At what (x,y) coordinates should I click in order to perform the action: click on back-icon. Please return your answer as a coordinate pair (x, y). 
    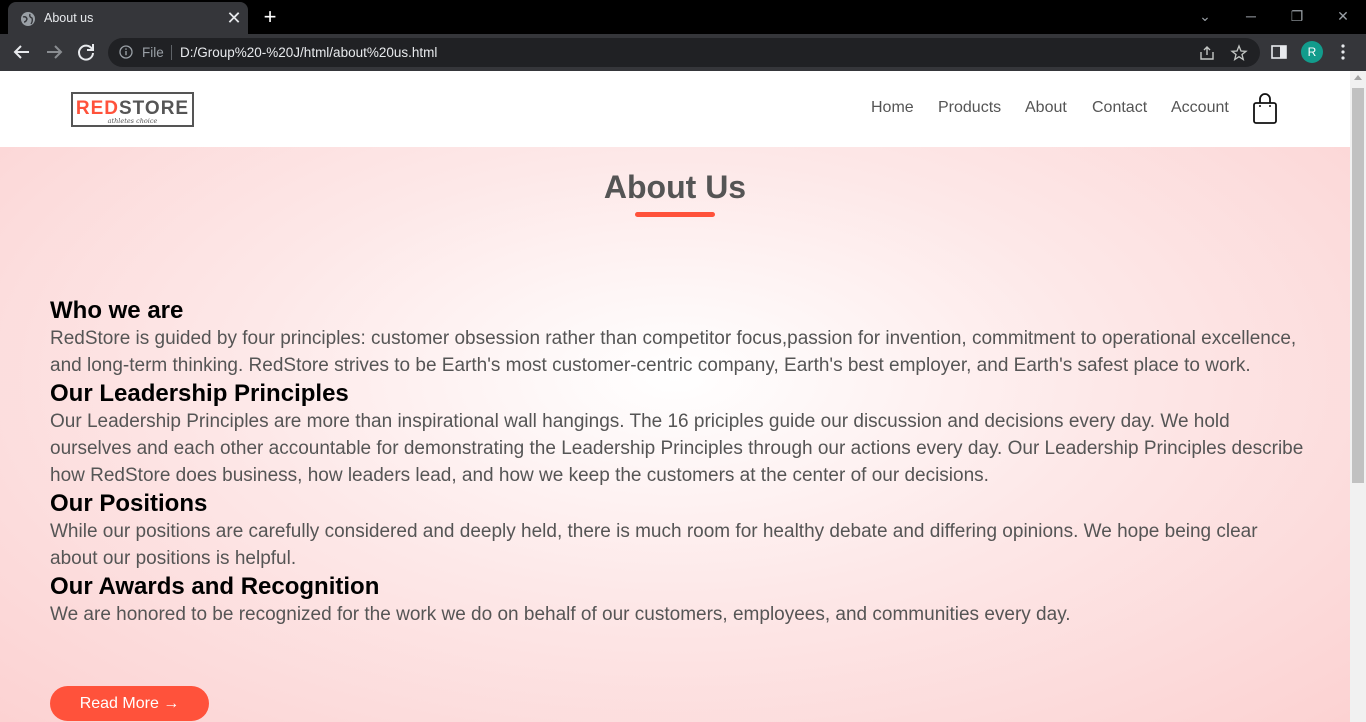
    Looking at the image, I should click on (22, 52).